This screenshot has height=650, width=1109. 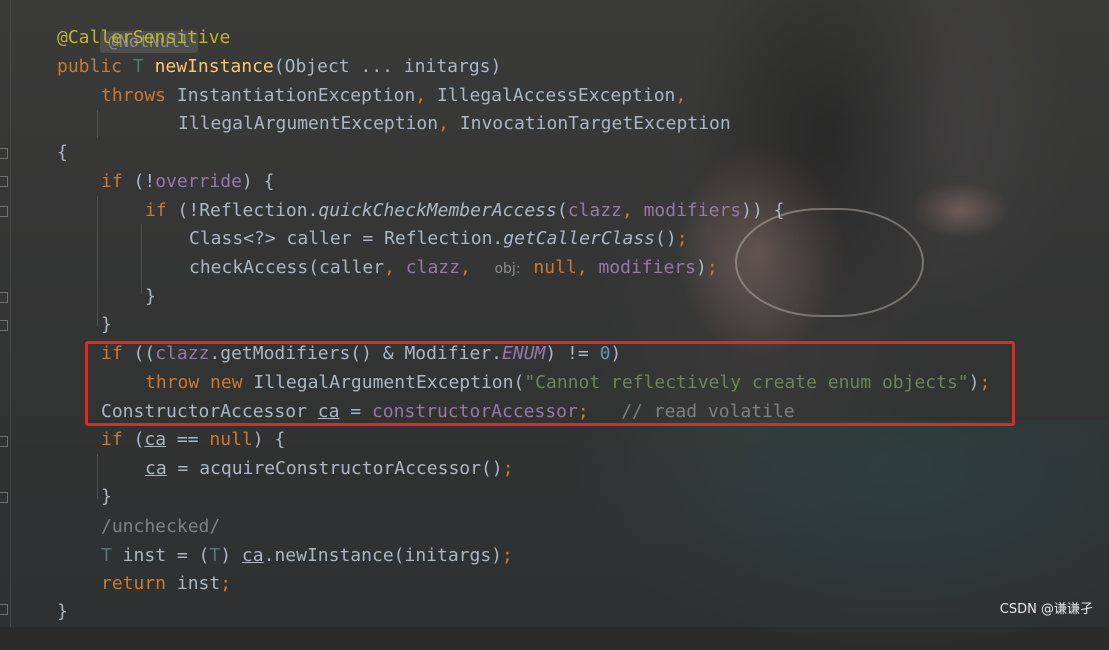 What do you see at coordinates (307, 555) in the screenshot?
I see `code-line-20: T inst = (T) ca.newInstance(initargs);` at bounding box center [307, 555].